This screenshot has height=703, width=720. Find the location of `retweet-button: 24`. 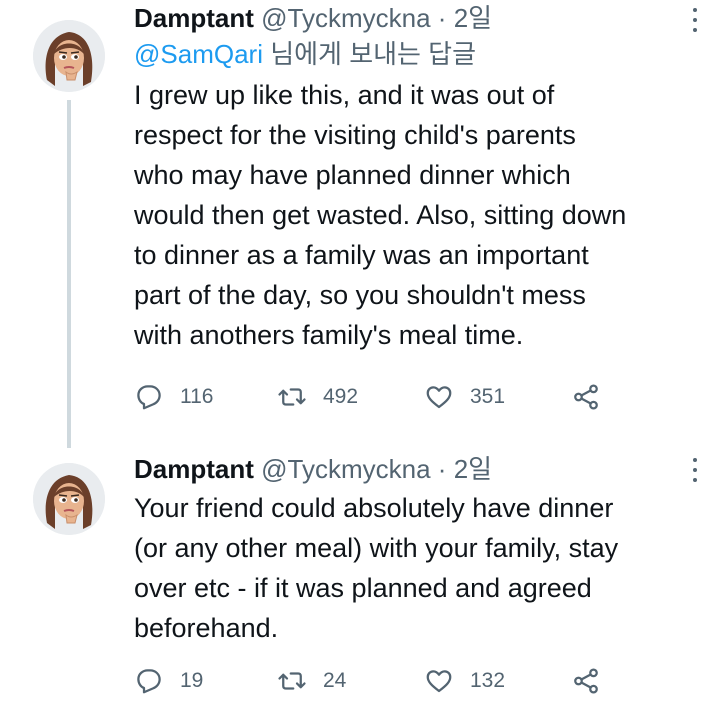

retweet-button: 24 is located at coordinates (311, 681).